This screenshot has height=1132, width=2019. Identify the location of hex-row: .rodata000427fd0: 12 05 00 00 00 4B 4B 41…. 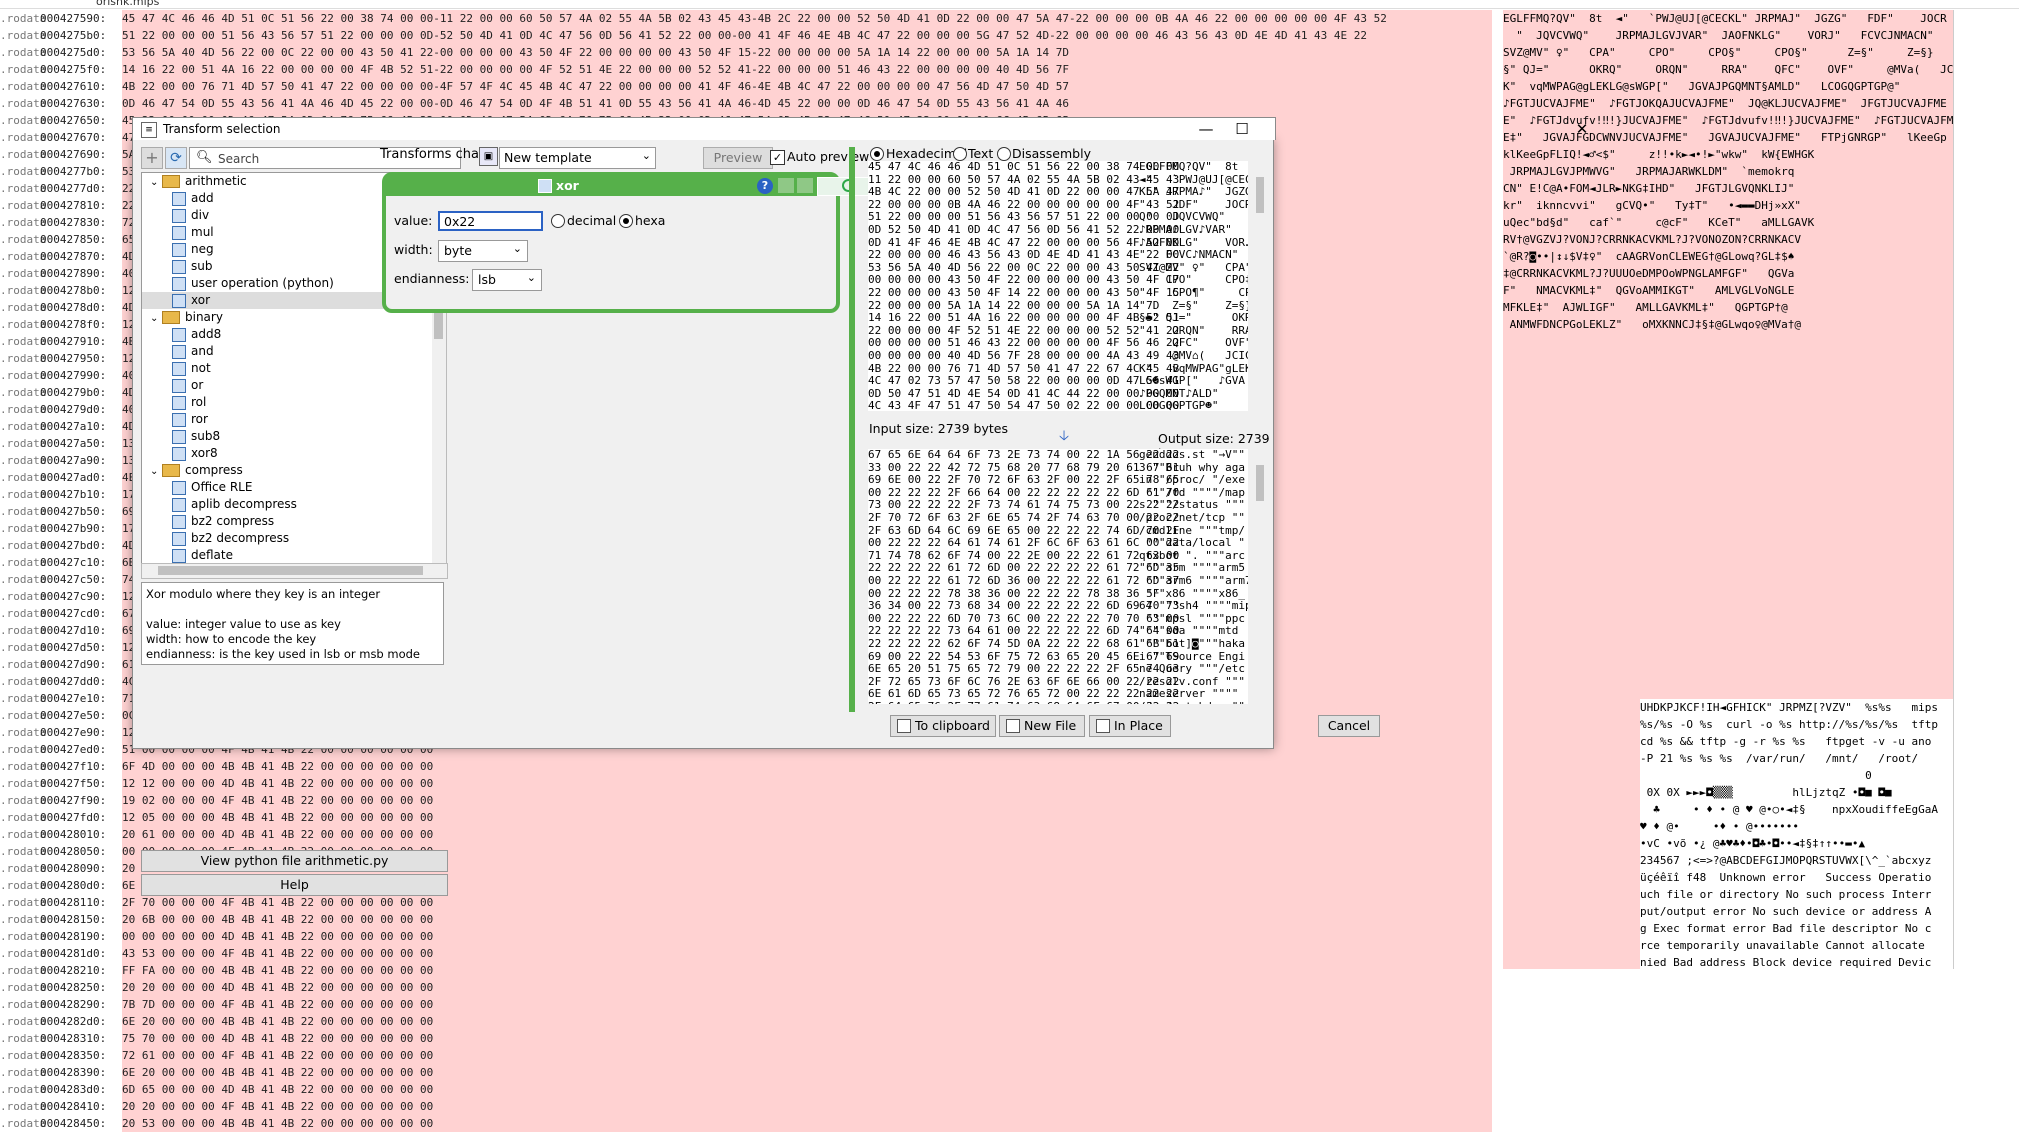
(750, 817).